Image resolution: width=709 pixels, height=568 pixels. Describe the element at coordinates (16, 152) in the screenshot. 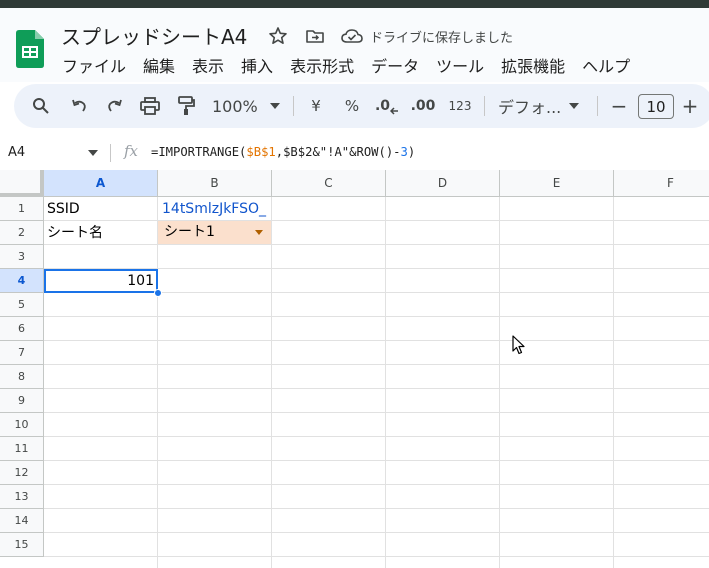

I see `name-box: A4` at that location.